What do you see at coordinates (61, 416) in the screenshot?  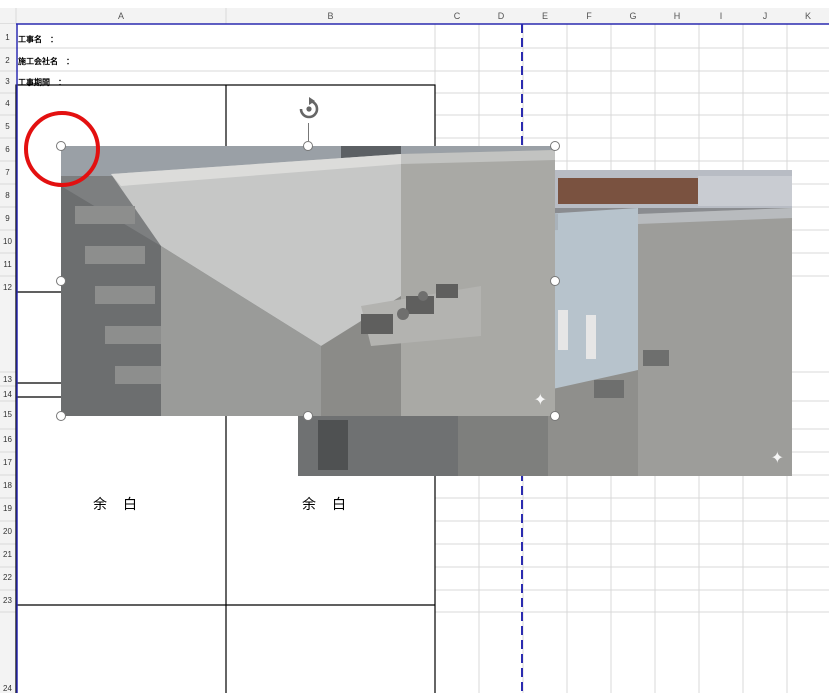 I see `resize-handle-bottom-left` at bounding box center [61, 416].